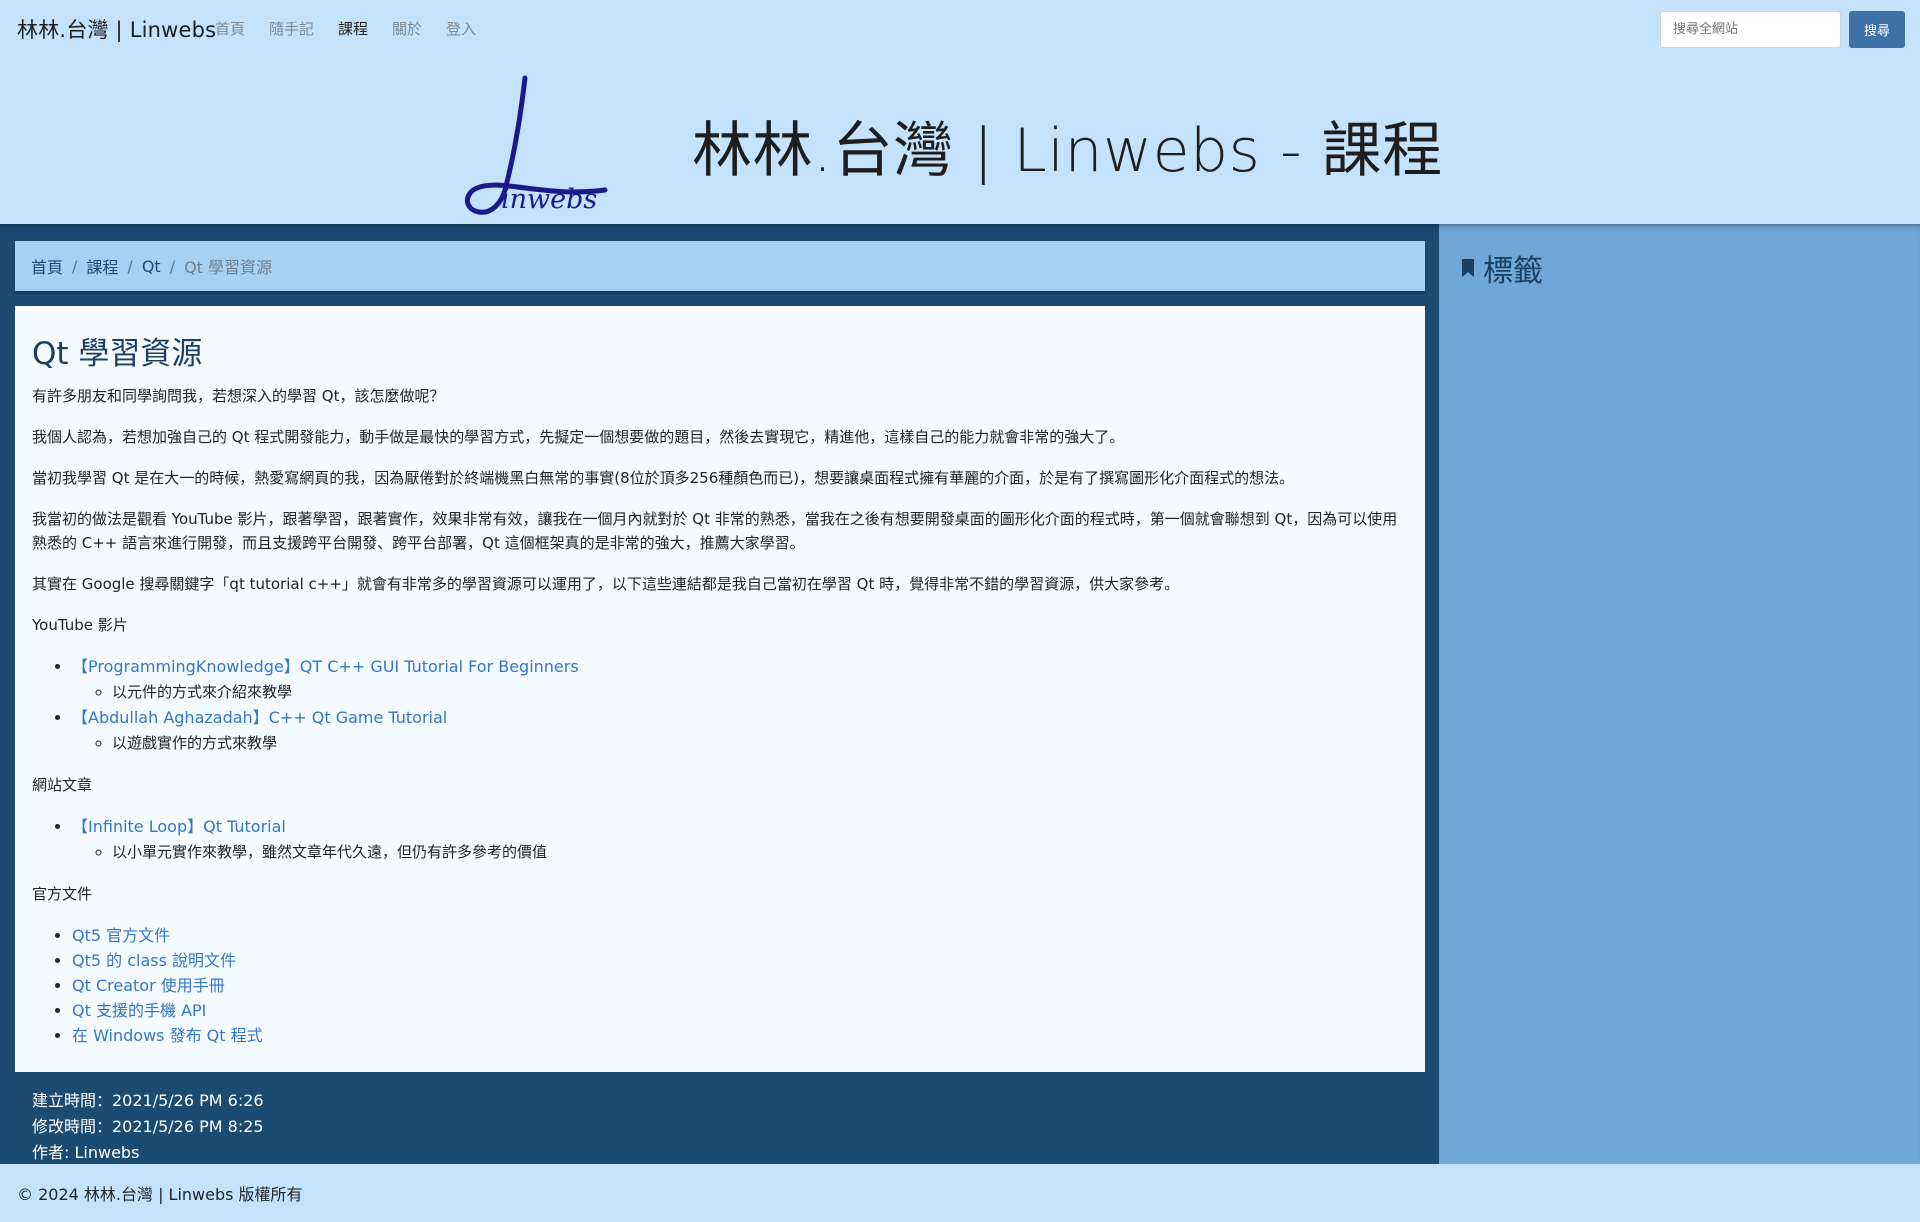  What do you see at coordinates (116, 29) in the screenshot?
I see `brand-link: 林林.台灣 | Linwebs` at bounding box center [116, 29].